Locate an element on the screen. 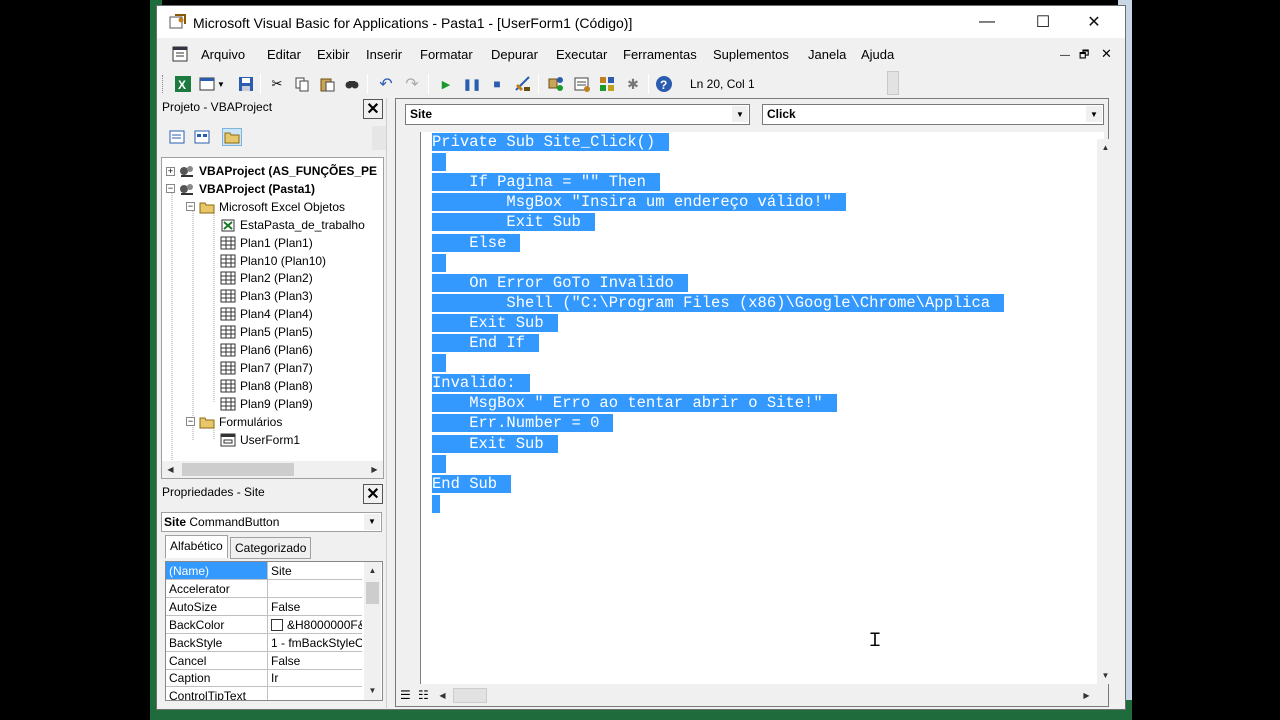  tree-item: − Formulários is located at coordinates (234, 422).